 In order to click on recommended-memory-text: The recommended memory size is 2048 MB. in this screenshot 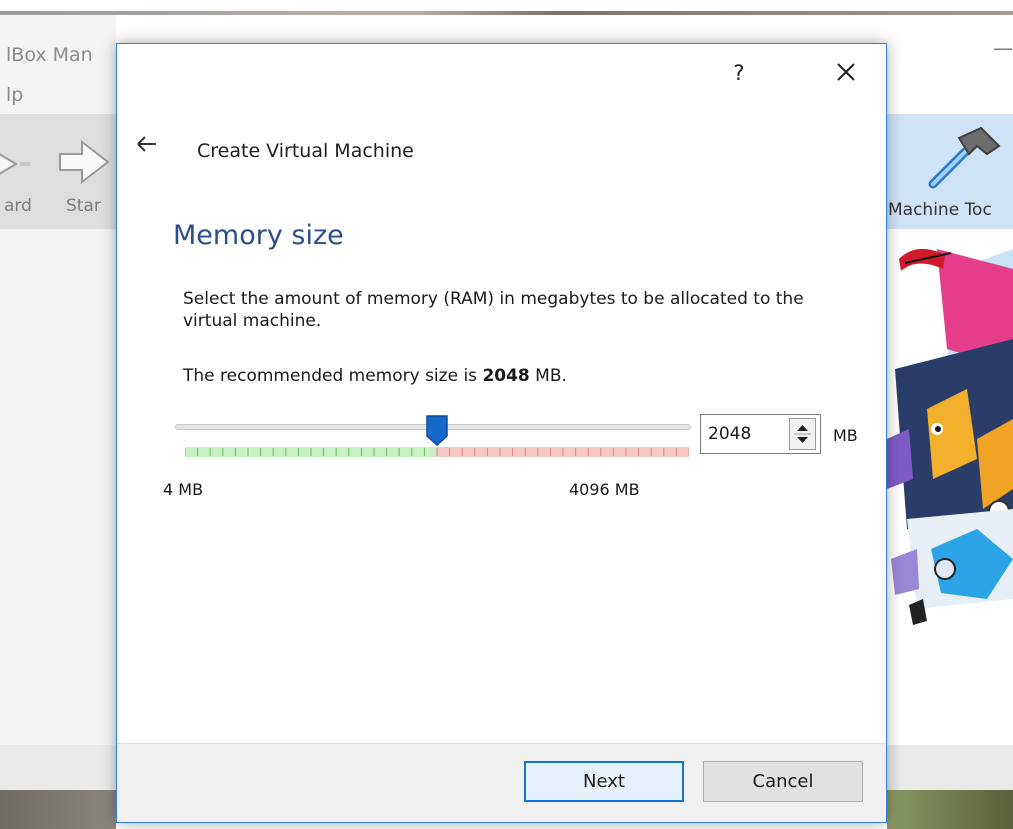, I will do `click(375, 376)`.